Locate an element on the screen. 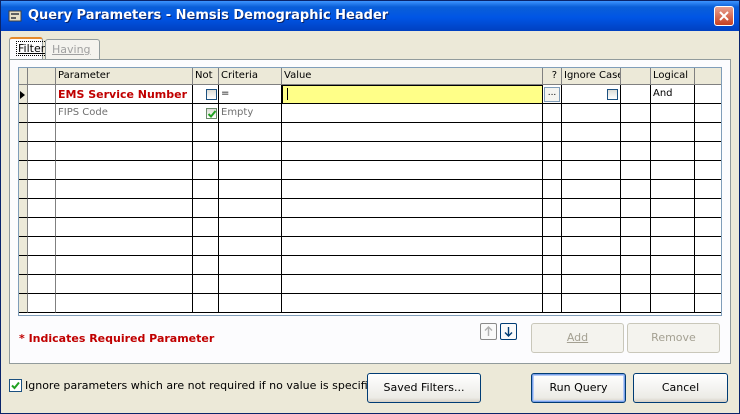 The image size is (740, 414). column-header: ? is located at coordinates (552, 76).